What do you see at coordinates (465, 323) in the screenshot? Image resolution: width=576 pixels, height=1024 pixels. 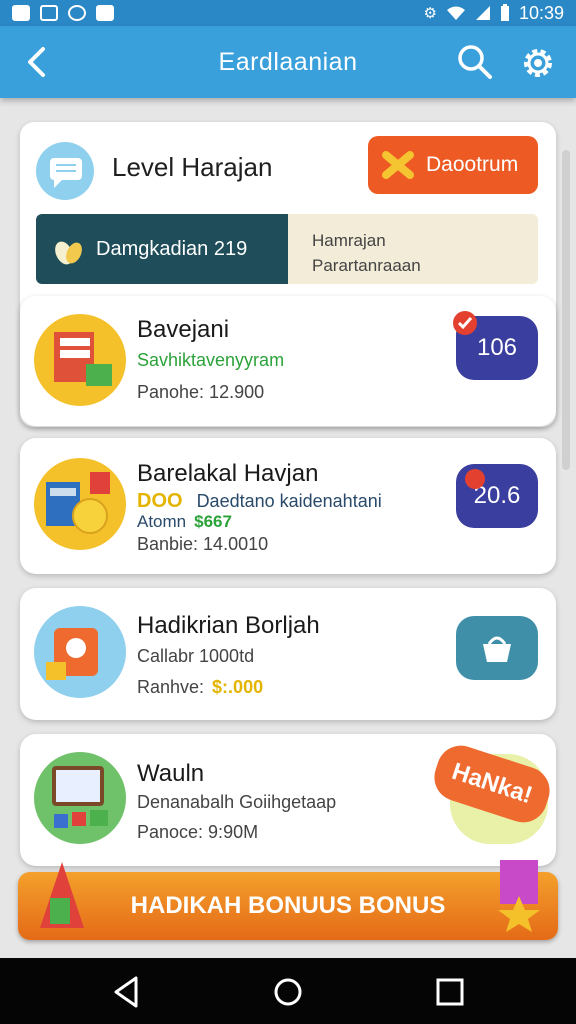 I see `check-badge-icon` at bounding box center [465, 323].